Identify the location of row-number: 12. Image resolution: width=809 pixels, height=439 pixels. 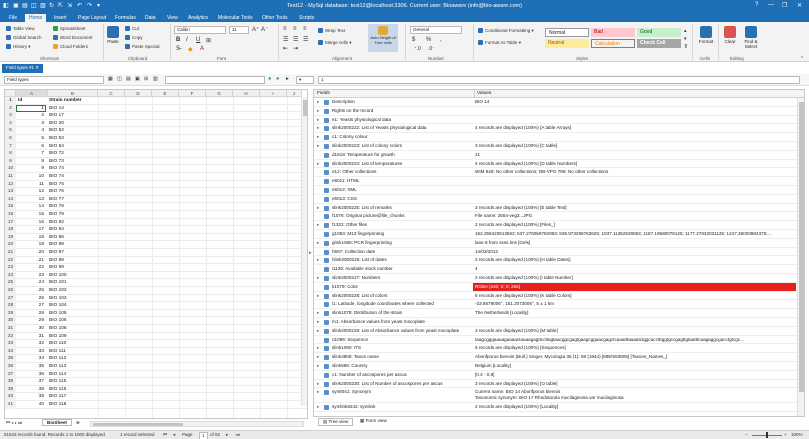
(10, 184).